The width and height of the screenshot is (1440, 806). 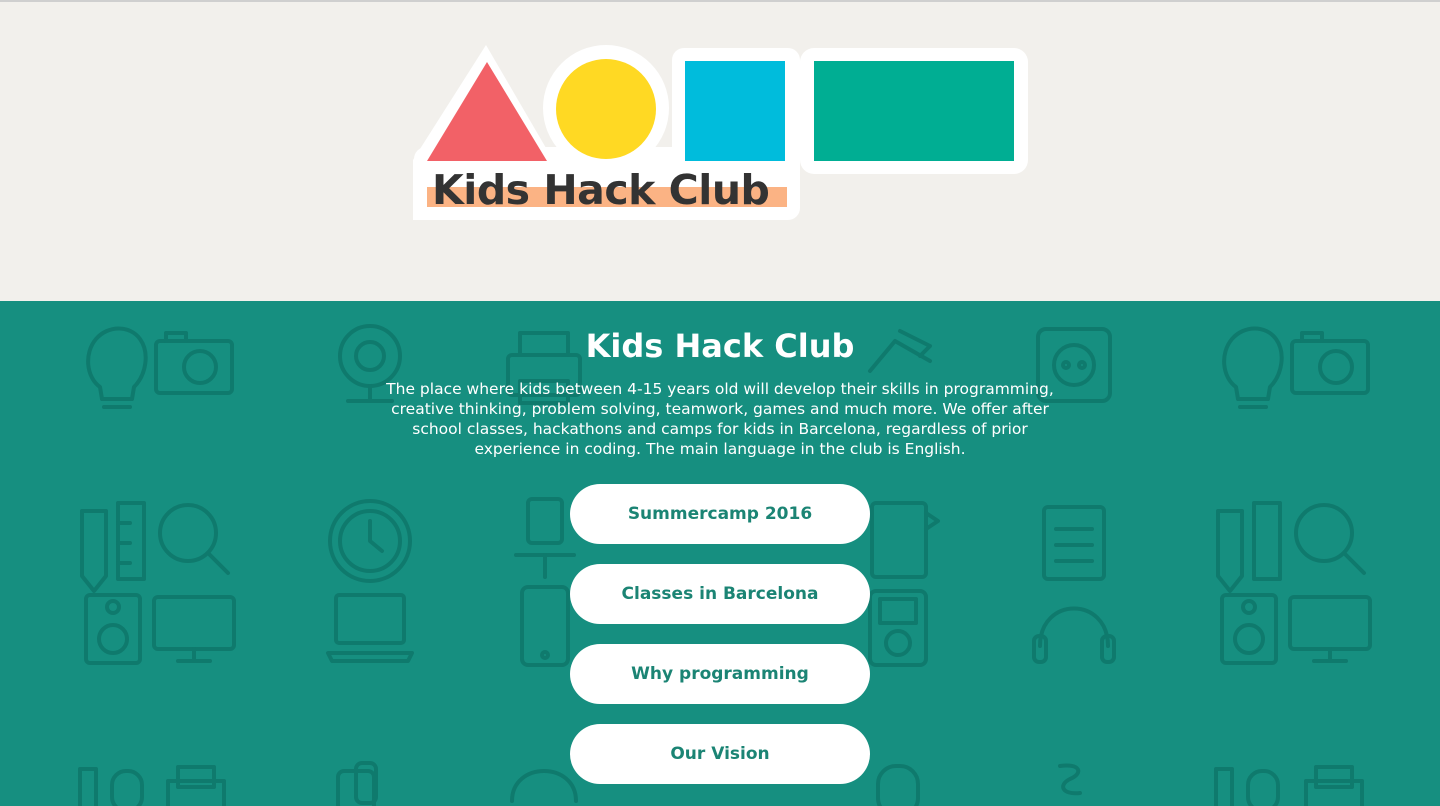 I want to click on classes-in-barcelona-button: Classes in Barcelona, so click(x=720, y=594).